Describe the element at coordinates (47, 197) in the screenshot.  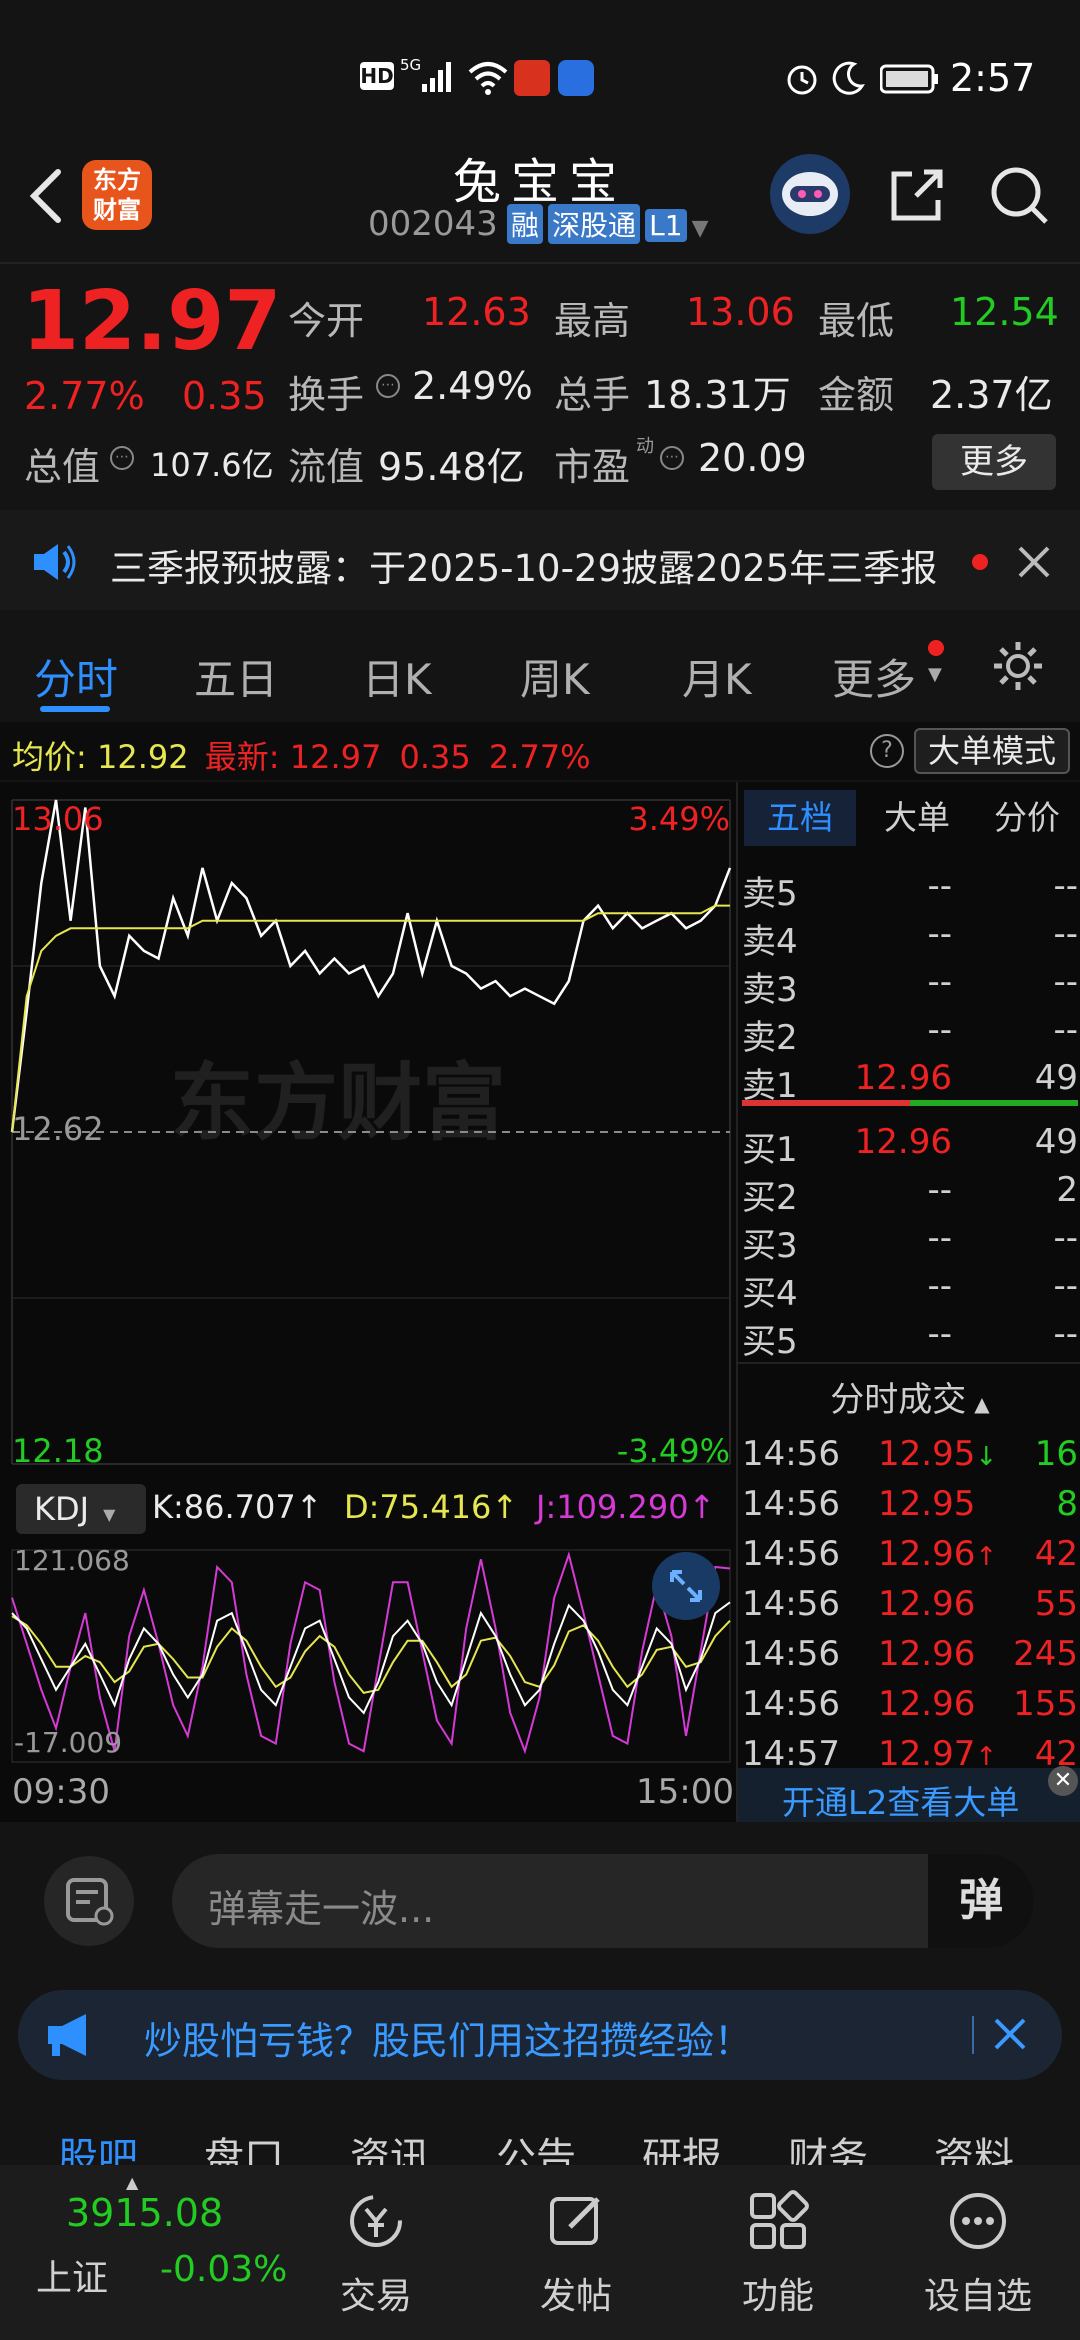
I see `back-icon` at that location.